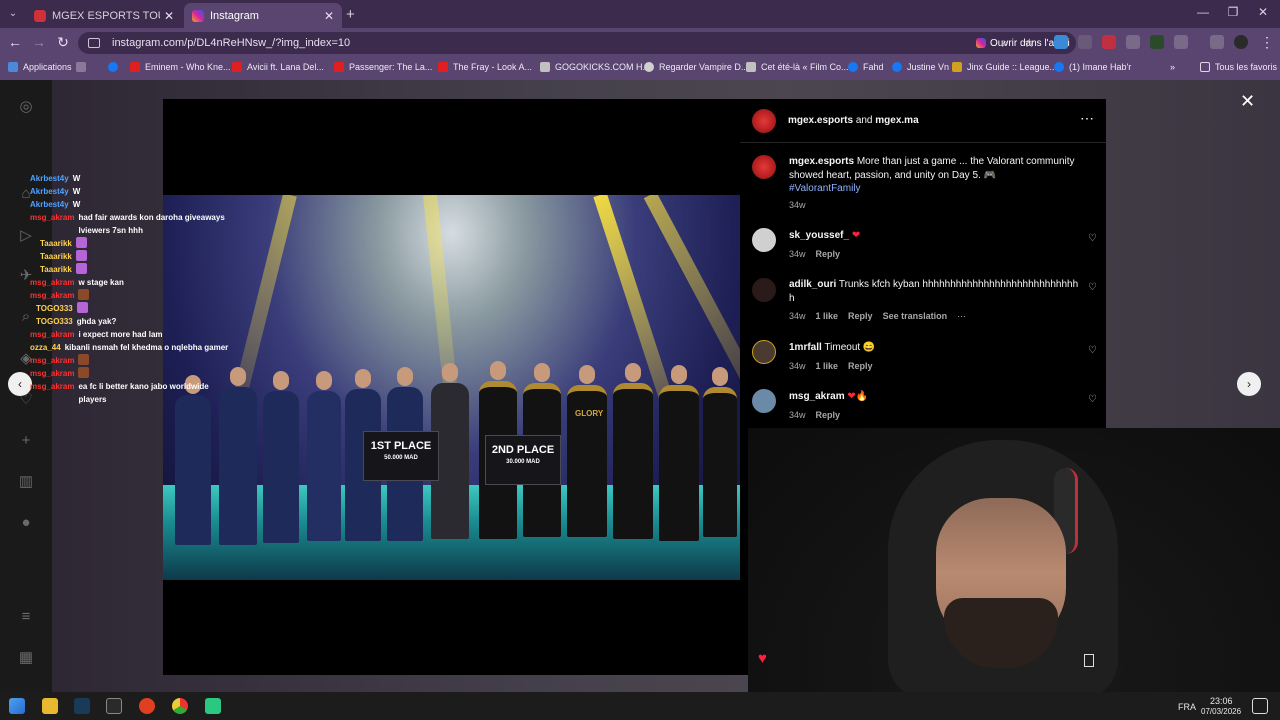 This screenshot has width=1280, height=720. I want to click on caption-user: mgex.esports, so click(821, 161).